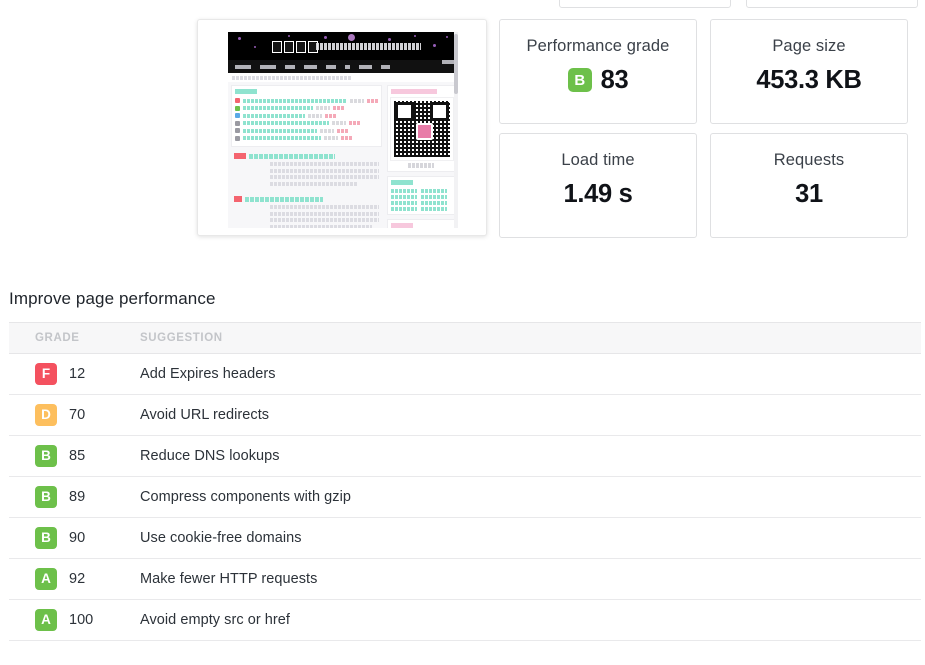  I want to click on table-row: A 92 Make fewer HTTP requests, so click(465, 579).